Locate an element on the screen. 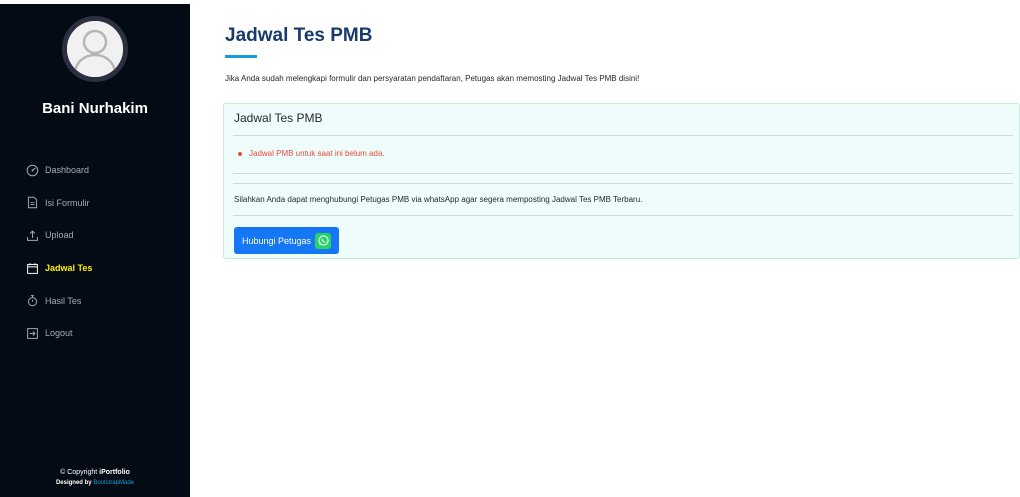 The height and width of the screenshot is (497, 1020). sidebar-item-label: Isi Formulir is located at coordinates (67, 202).